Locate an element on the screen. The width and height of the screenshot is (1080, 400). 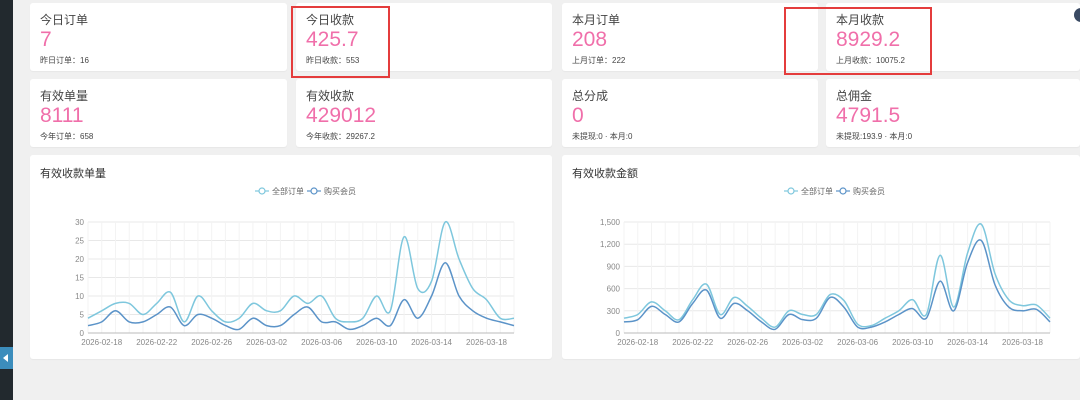
stat-label: 总佣金 is located at coordinates (854, 96).